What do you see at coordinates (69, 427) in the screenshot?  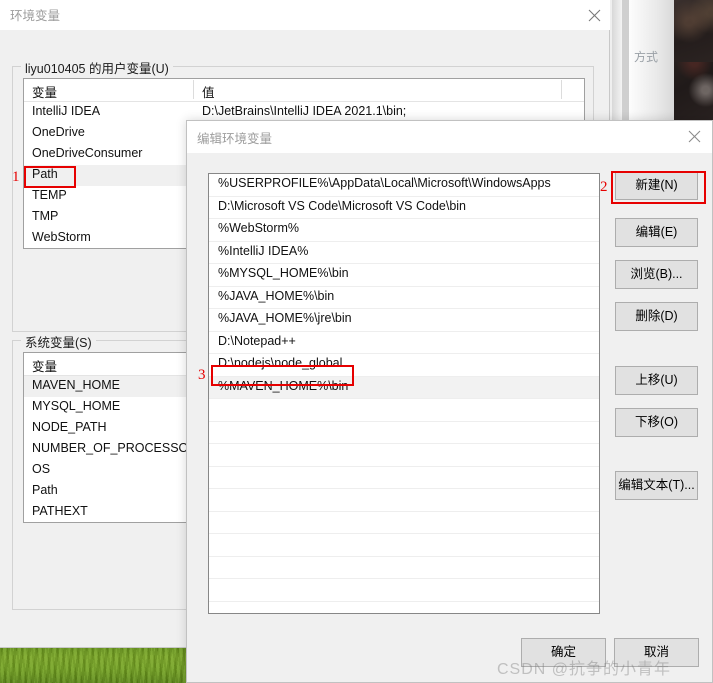 I see `variable-name-cell: NODE_PATH` at bounding box center [69, 427].